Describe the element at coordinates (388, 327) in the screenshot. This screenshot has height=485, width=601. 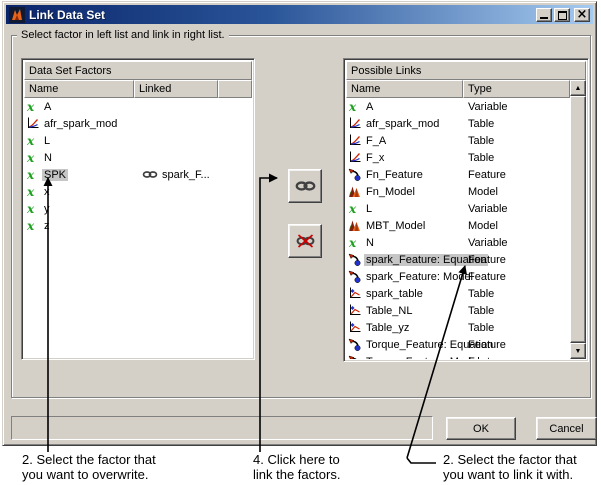
I see `link-name: Table_yz` at that location.